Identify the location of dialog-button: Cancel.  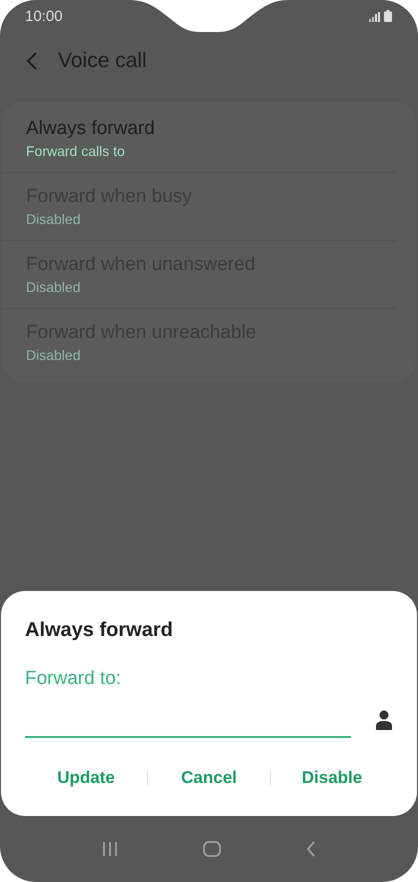
(209, 778).